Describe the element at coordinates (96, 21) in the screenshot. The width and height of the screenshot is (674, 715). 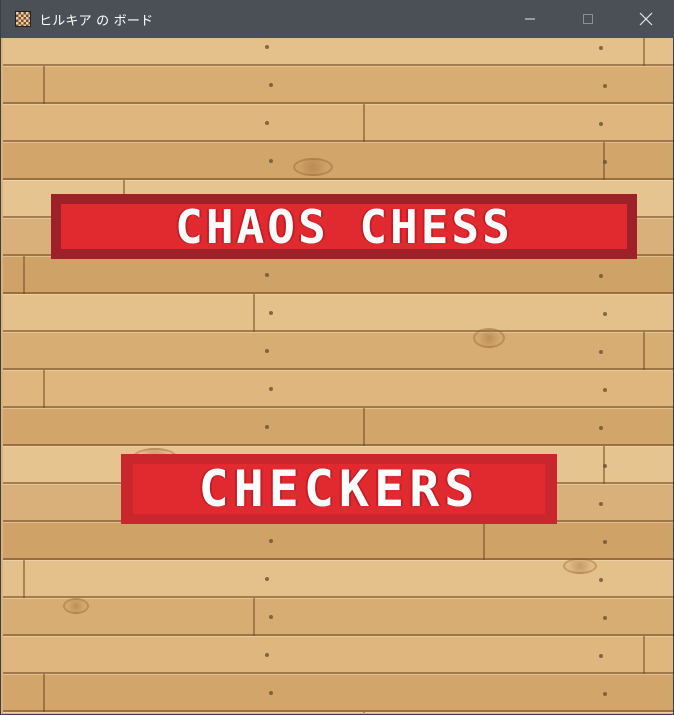
I see `window-title: ヒルキア の ボード` at that location.